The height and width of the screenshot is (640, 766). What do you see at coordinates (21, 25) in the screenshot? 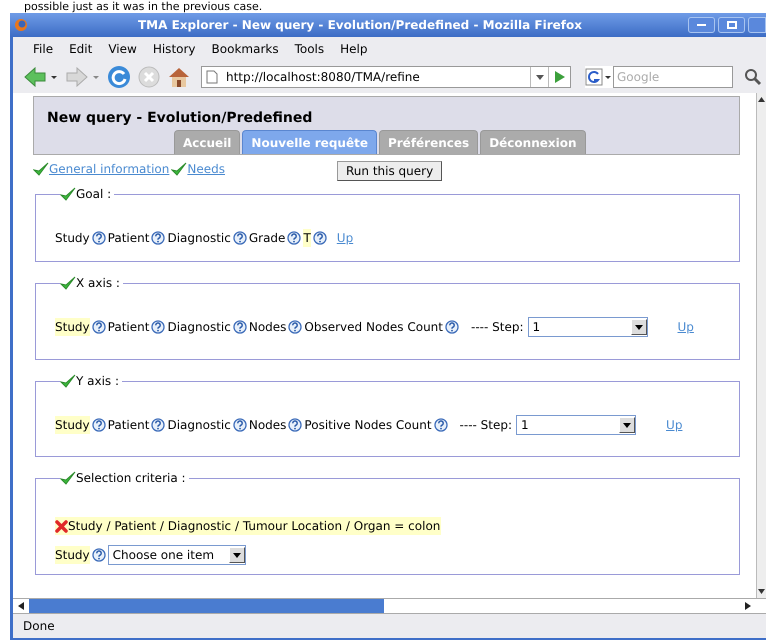
I see `browser-logo-icon` at bounding box center [21, 25].